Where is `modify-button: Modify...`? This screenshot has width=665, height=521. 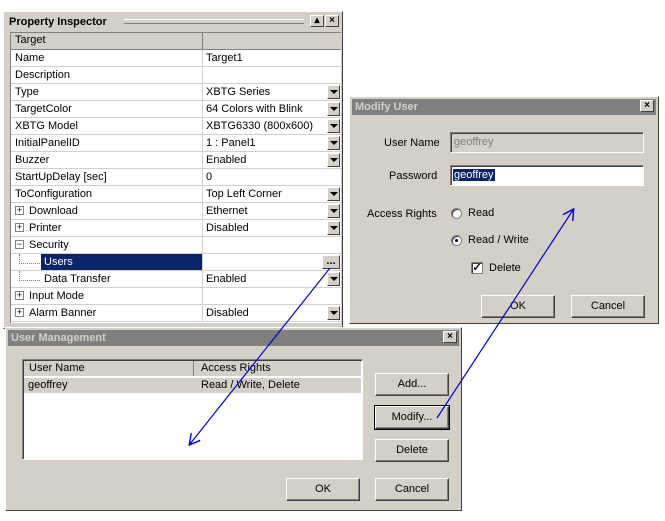
modify-button: Modify... is located at coordinates (412, 417).